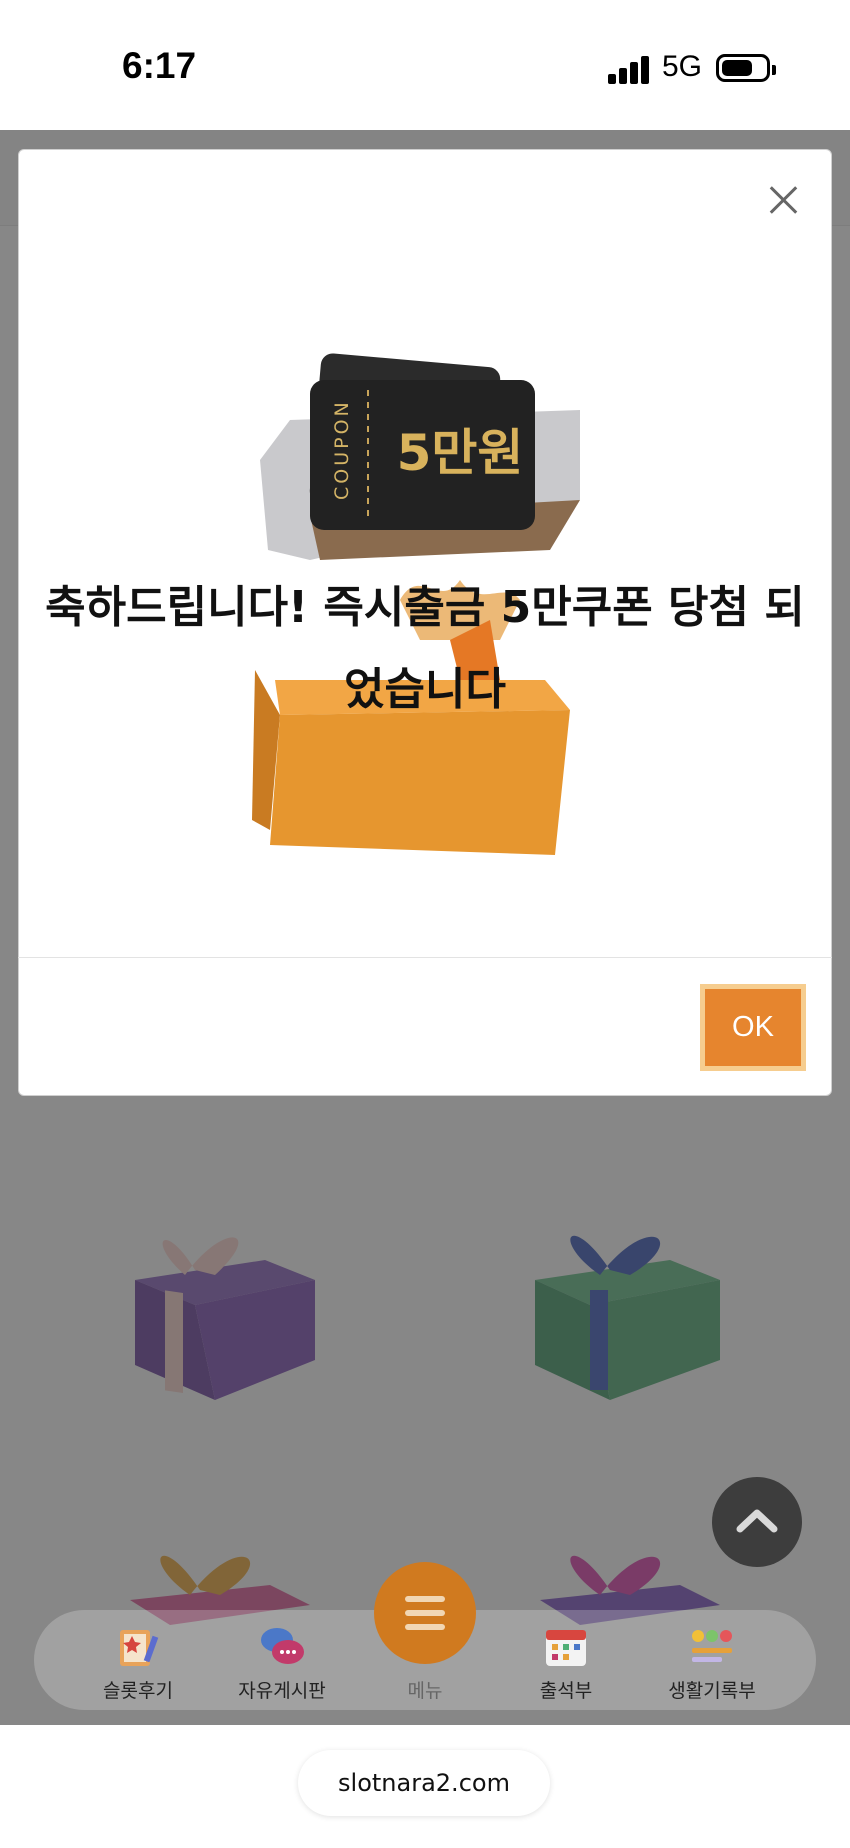  What do you see at coordinates (425, 65) in the screenshot?
I see `status-bar: 6:17 5G` at bounding box center [425, 65].